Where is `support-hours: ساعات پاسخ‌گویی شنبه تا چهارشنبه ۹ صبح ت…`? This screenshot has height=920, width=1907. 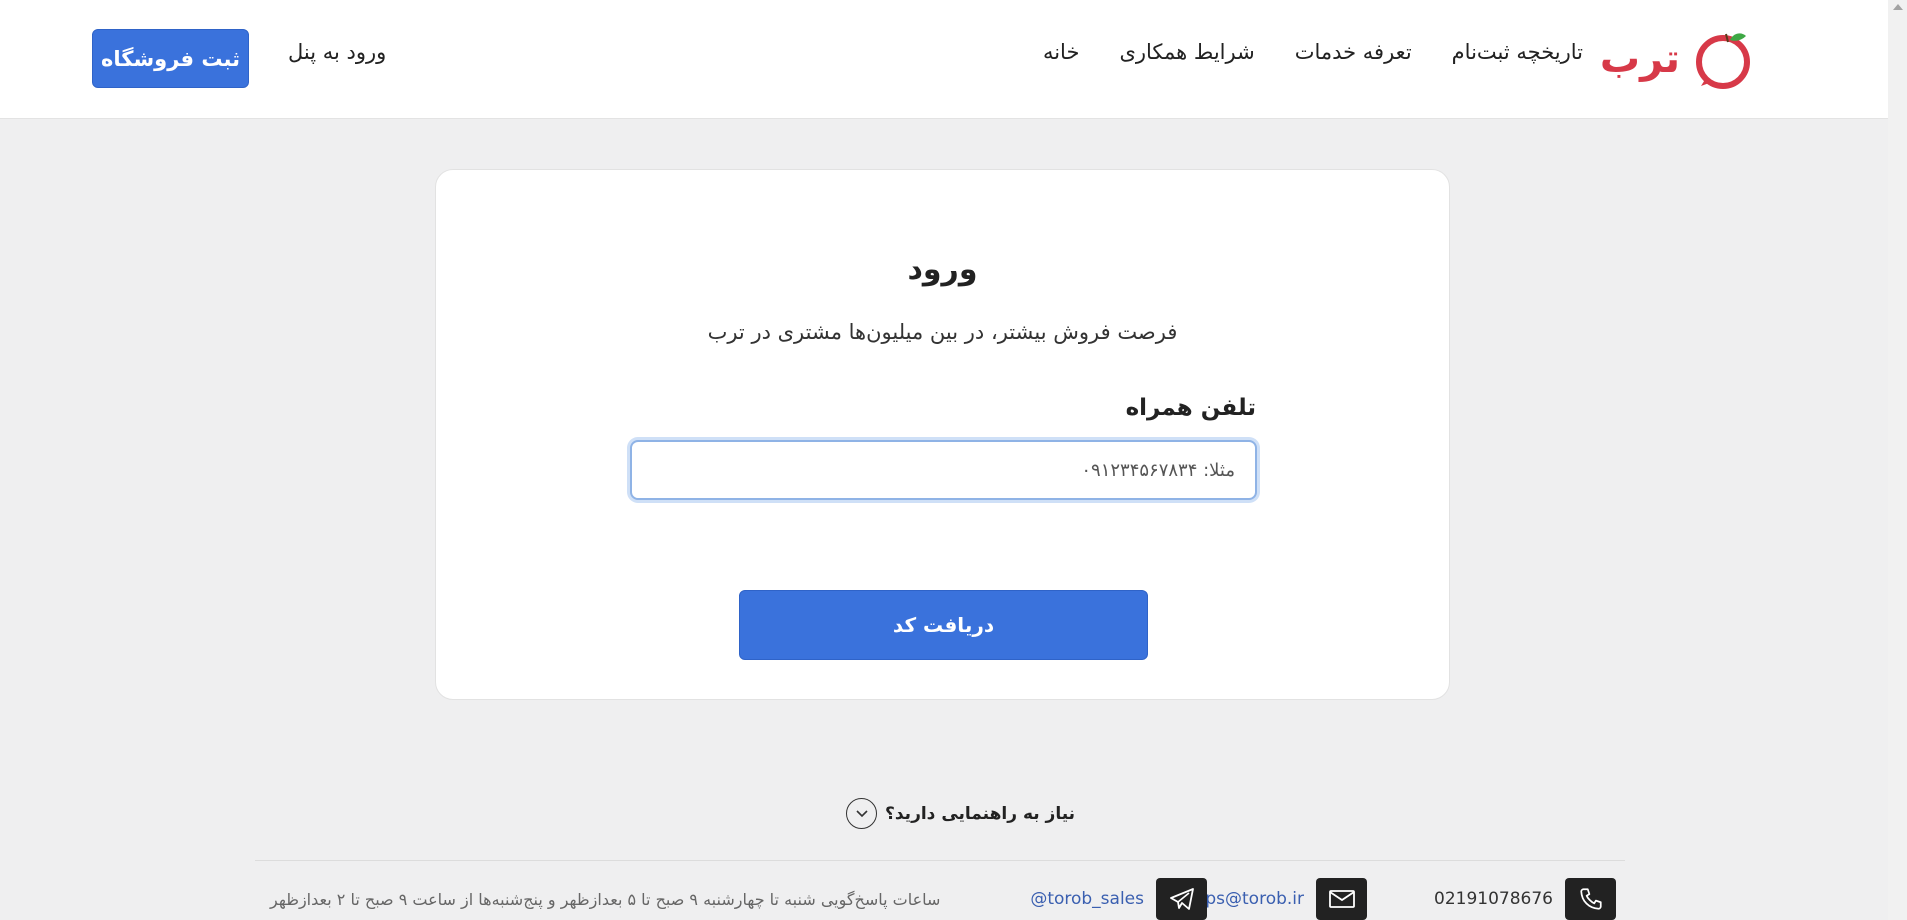 support-hours: ساعات پاسخ‌گویی شنبه تا چهارشنبه ۹ صبح ت… is located at coordinates (605, 899).